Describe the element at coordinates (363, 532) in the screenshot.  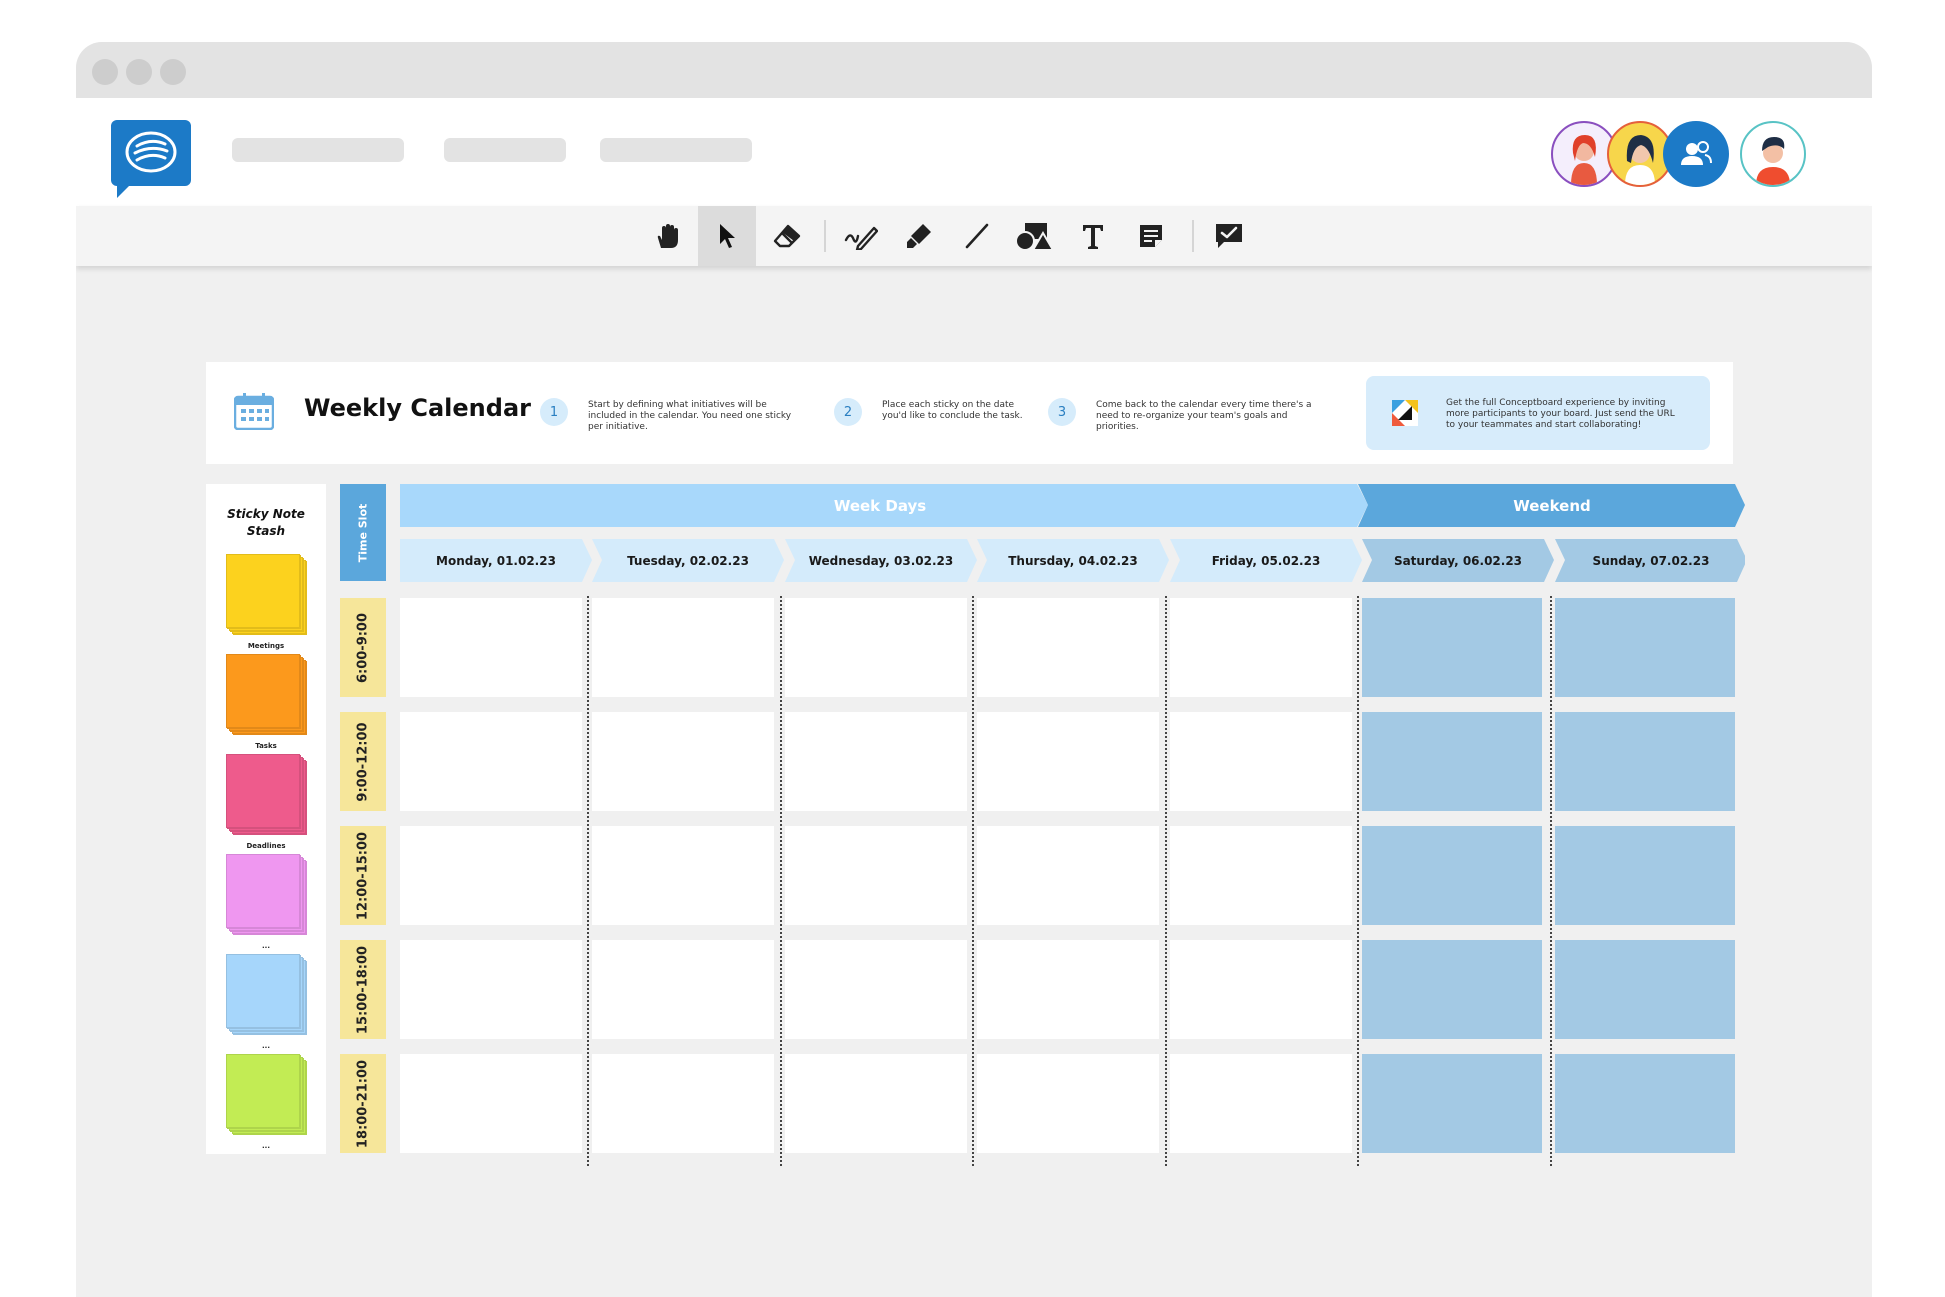
I see `time-slot-header: Time Slot` at that location.